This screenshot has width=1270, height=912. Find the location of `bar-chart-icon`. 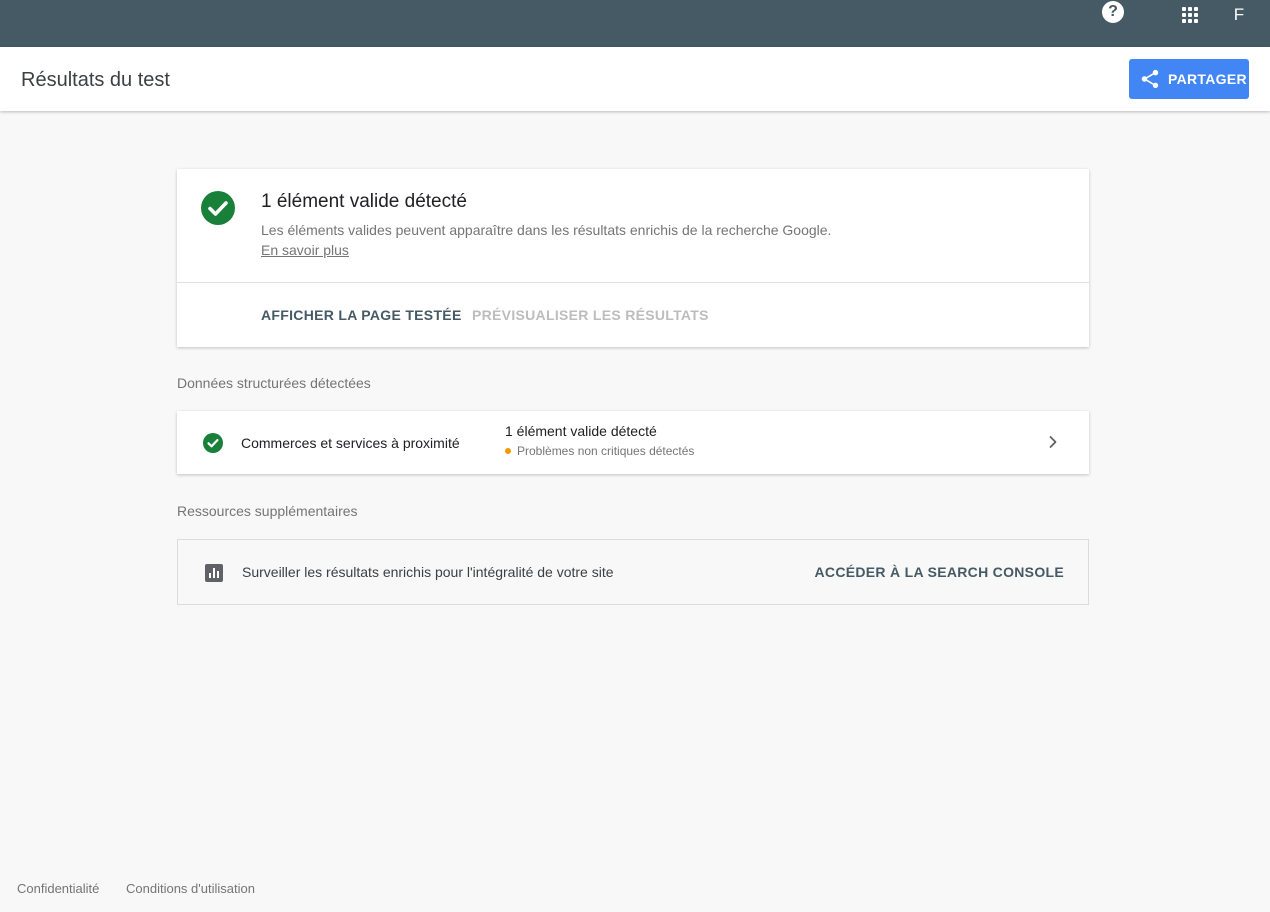

bar-chart-icon is located at coordinates (214, 573).